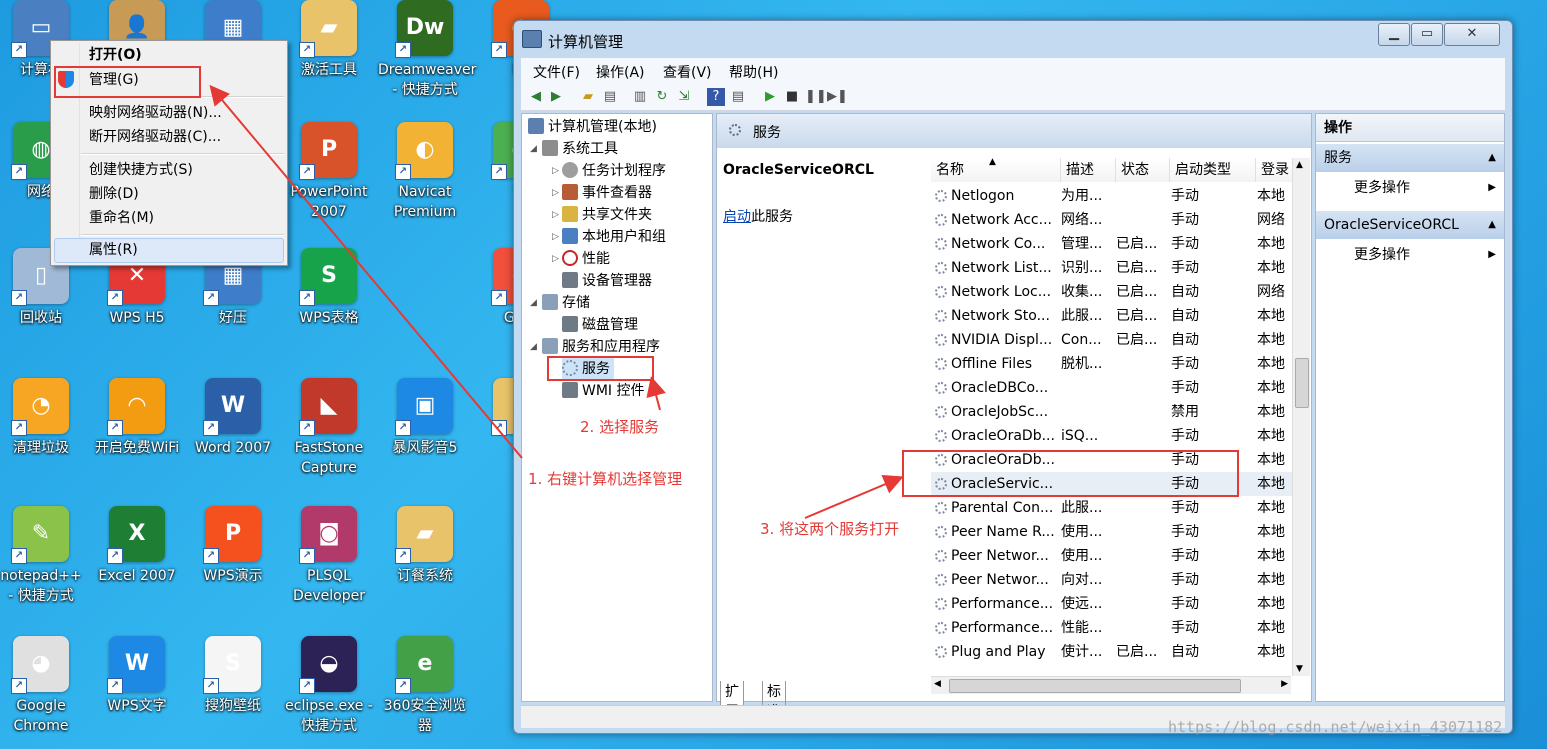 Image resolution: width=1547 pixels, height=749 pixels. Describe the element at coordinates (1120, 292) in the screenshot. I see `table-row: Network Loc... 收集... 已启... 自动 网络` at that location.